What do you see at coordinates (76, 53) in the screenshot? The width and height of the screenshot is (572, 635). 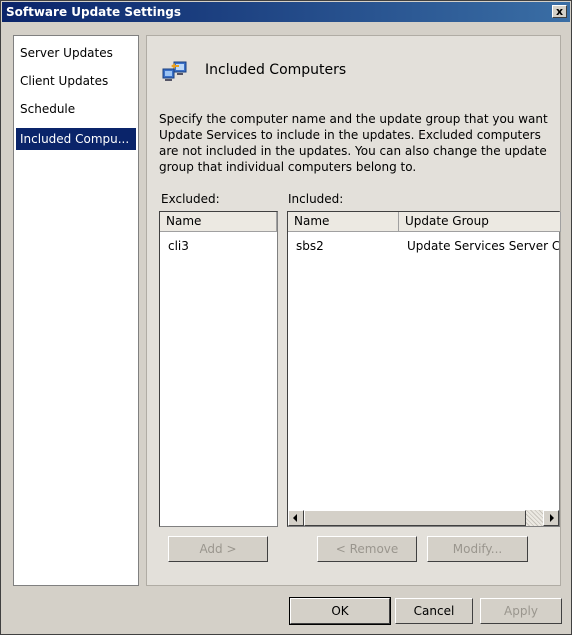 I see `nav-item-server-updates: Server Updates` at bounding box center [76, 53].